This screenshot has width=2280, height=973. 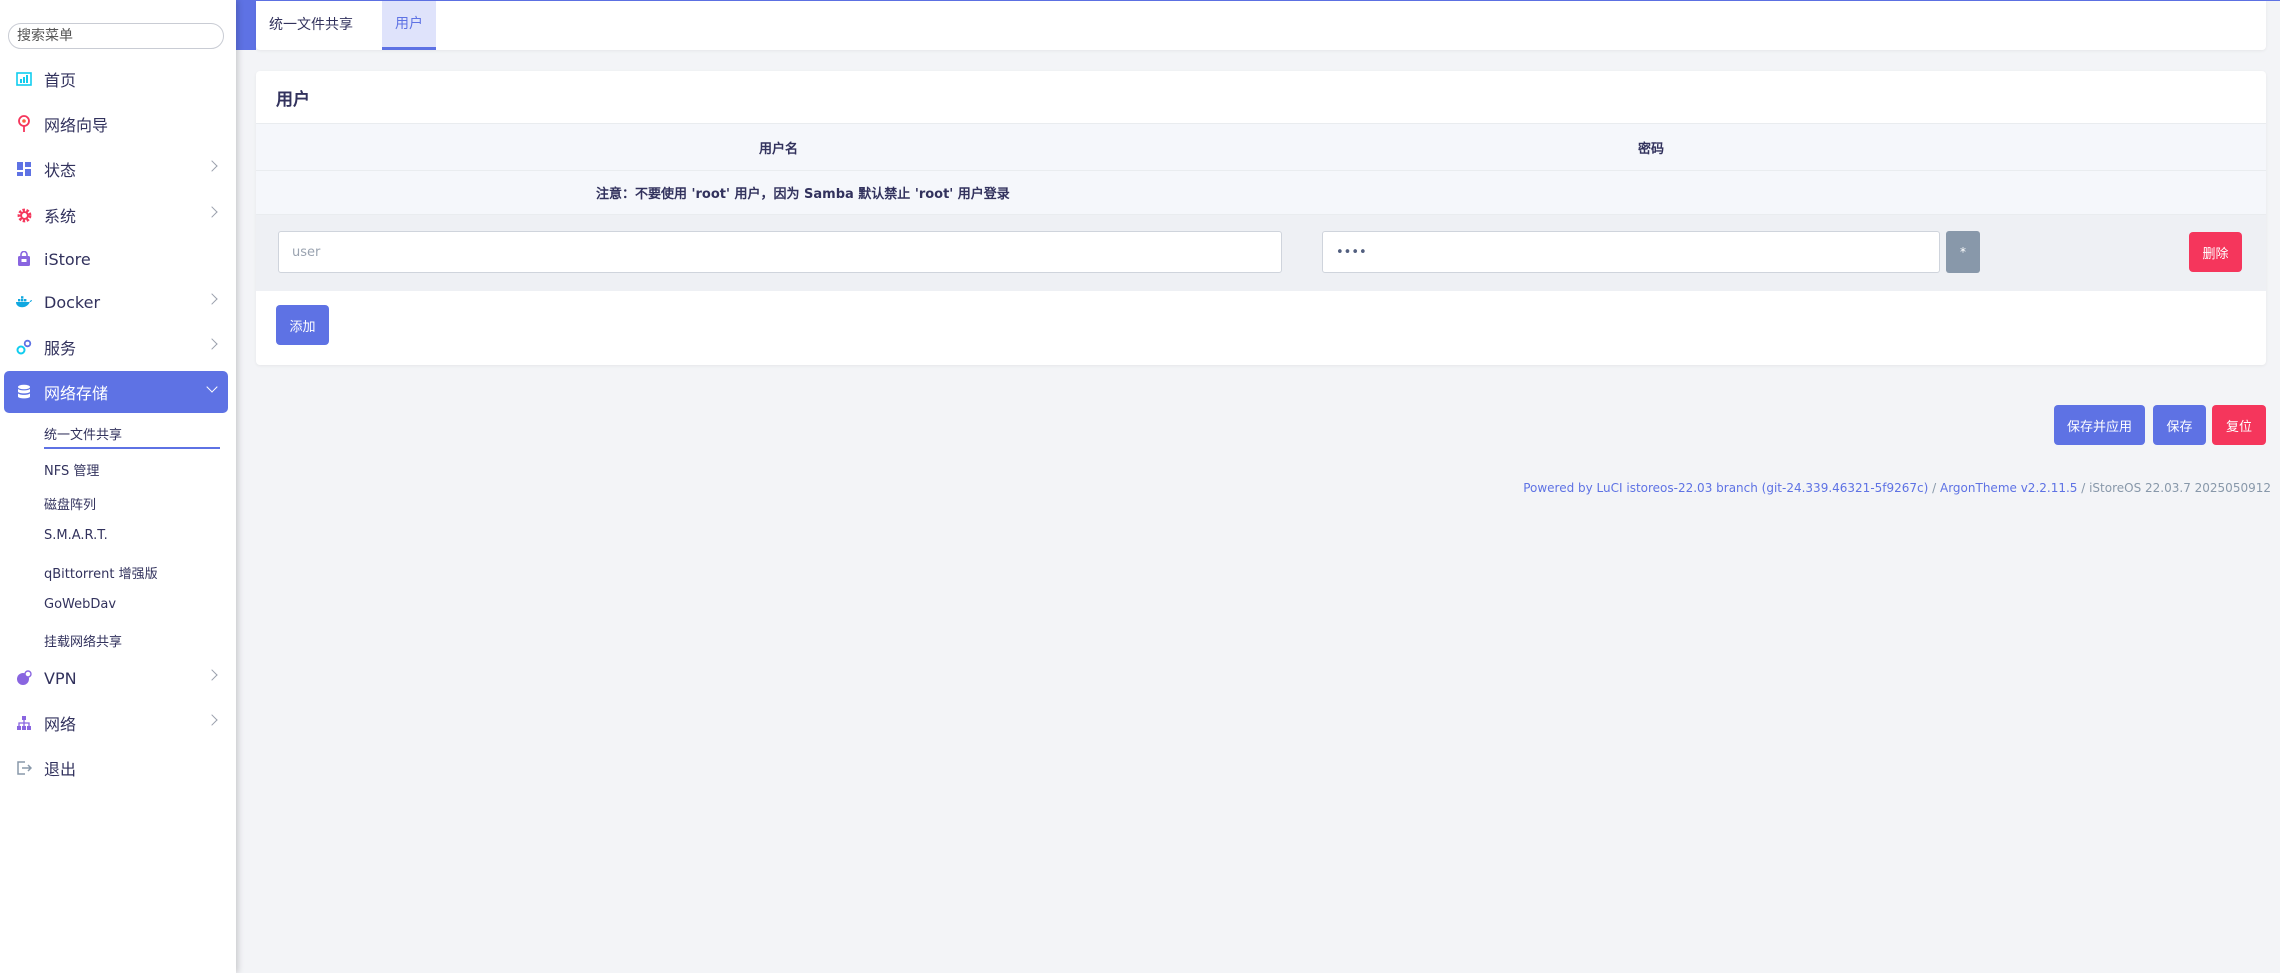 I want to click on sidebar-item-label: Docker, so click(x=72, y=302).